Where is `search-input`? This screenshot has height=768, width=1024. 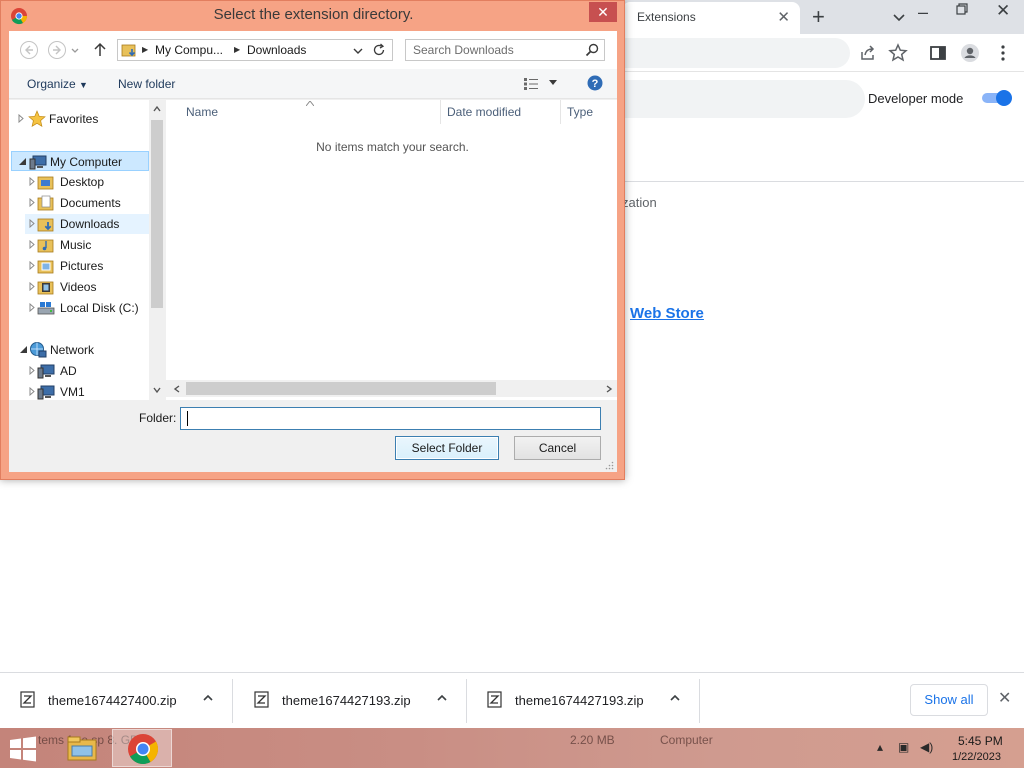 search-input is located at coordinates (492, 50).